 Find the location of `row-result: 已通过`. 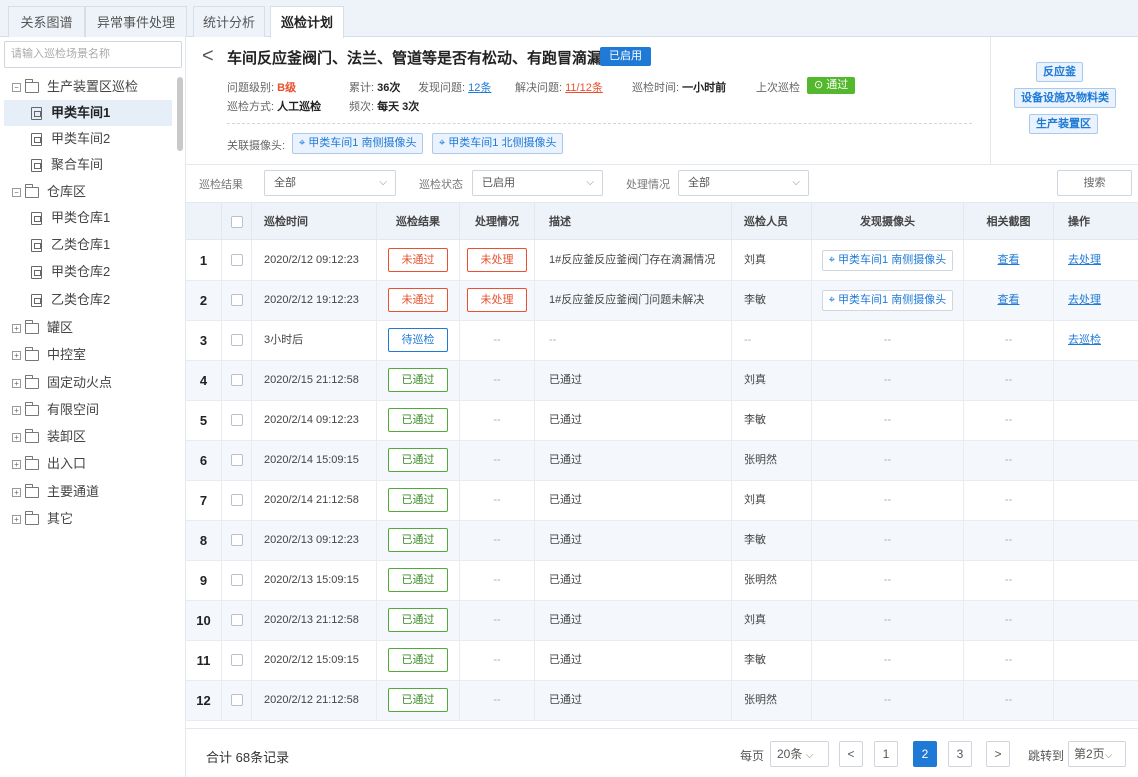

row-result: 已通过 is located at coordinates (418, 420).